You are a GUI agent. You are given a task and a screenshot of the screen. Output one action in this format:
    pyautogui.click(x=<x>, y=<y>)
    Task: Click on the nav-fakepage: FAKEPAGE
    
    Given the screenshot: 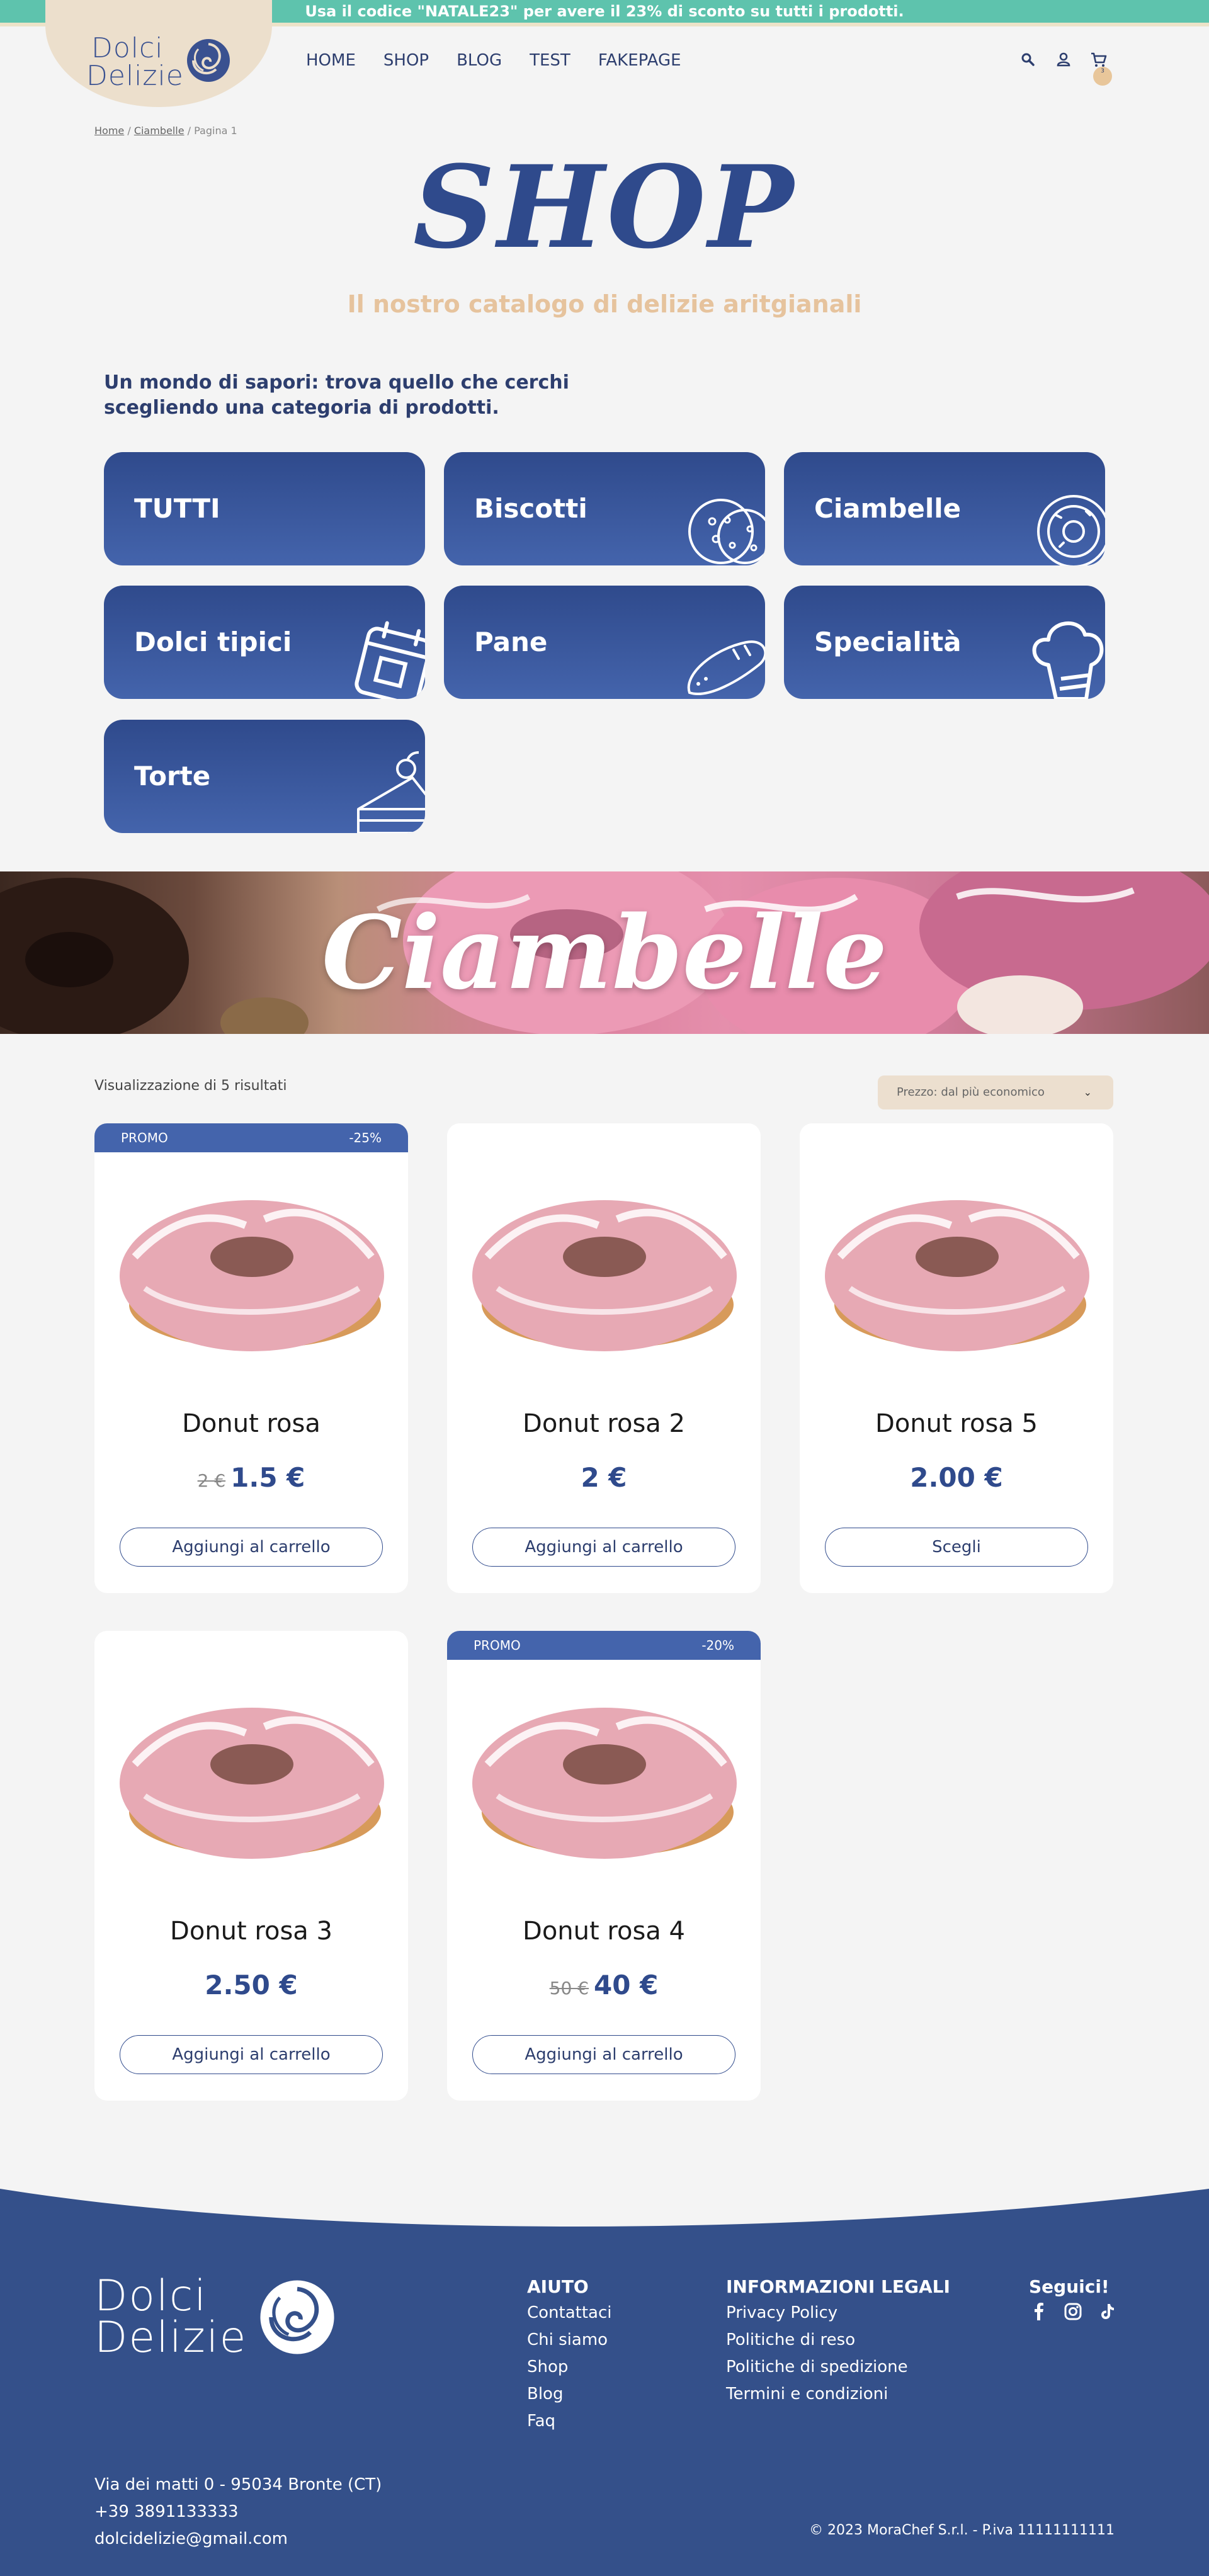 What is the action you would take?
    pyautogui.click(x=639, y=60)
    